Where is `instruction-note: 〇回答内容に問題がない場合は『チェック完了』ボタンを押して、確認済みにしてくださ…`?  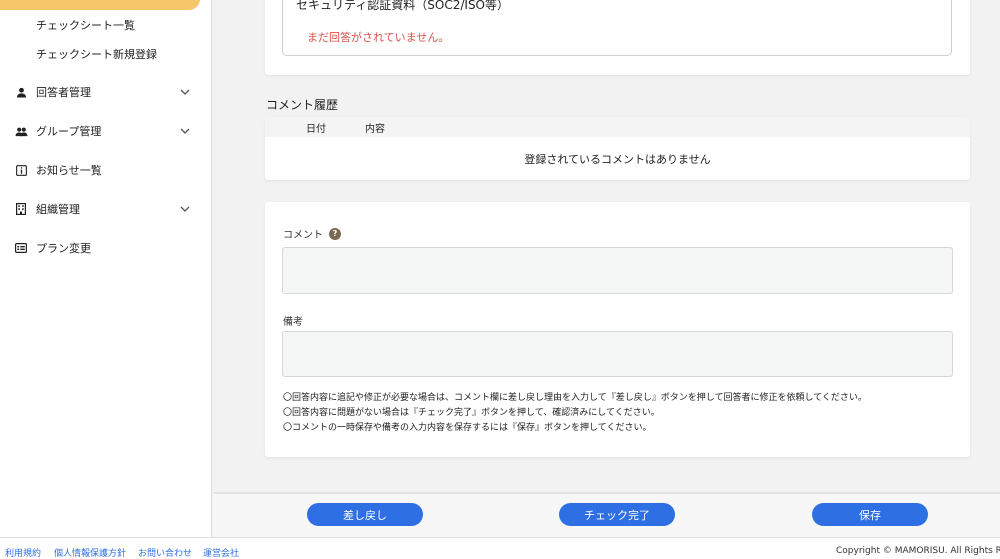 instruction-note: 〇回答内容に問題がない場合は『チェック完了』ボタンを押して、確認済みにしてくださ… is located at coordinates (471, 413).